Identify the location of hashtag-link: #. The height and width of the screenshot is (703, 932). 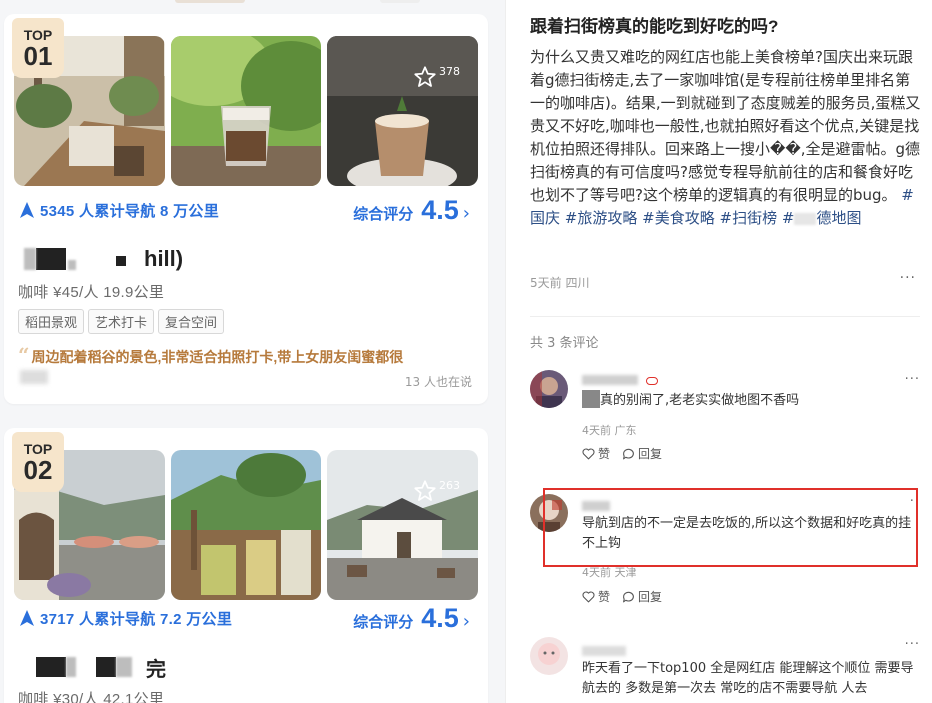
(788, 218).